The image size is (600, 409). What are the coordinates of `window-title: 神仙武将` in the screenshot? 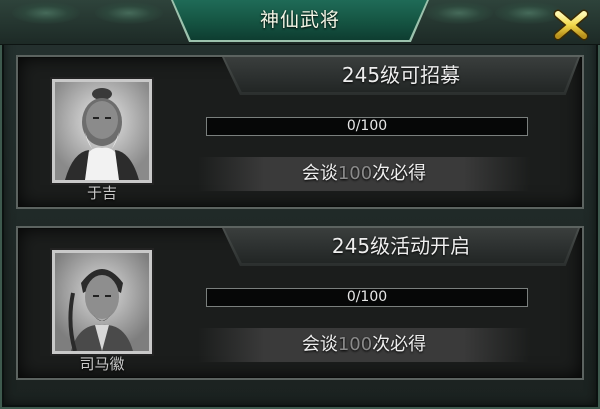 It's located at (299, 20).